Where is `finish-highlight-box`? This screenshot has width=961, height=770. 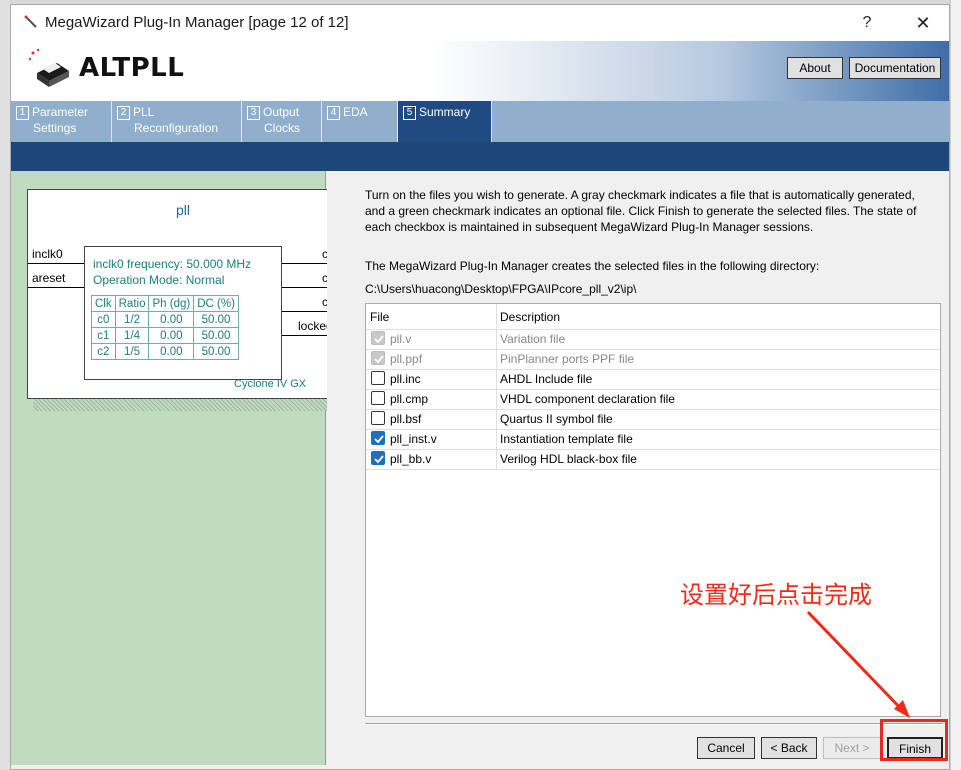 finish-highlight-box is located at coordinates (914, 740).